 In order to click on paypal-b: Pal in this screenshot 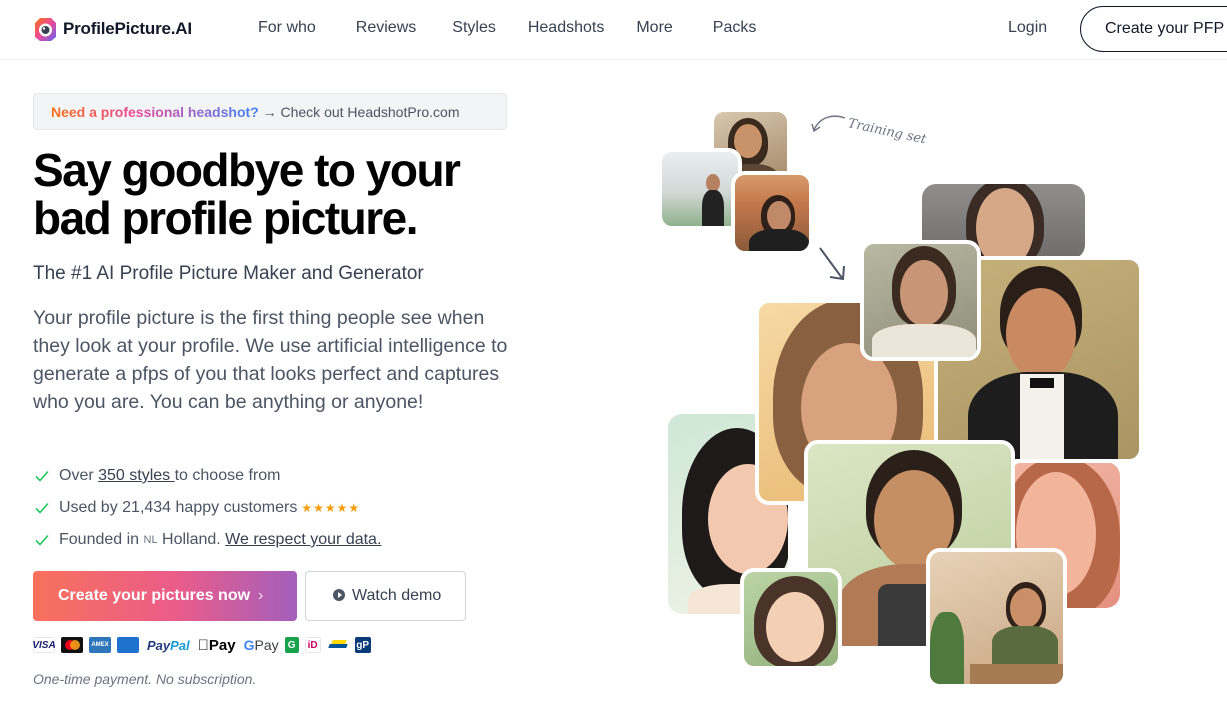, I will do `click(180, 645)`.